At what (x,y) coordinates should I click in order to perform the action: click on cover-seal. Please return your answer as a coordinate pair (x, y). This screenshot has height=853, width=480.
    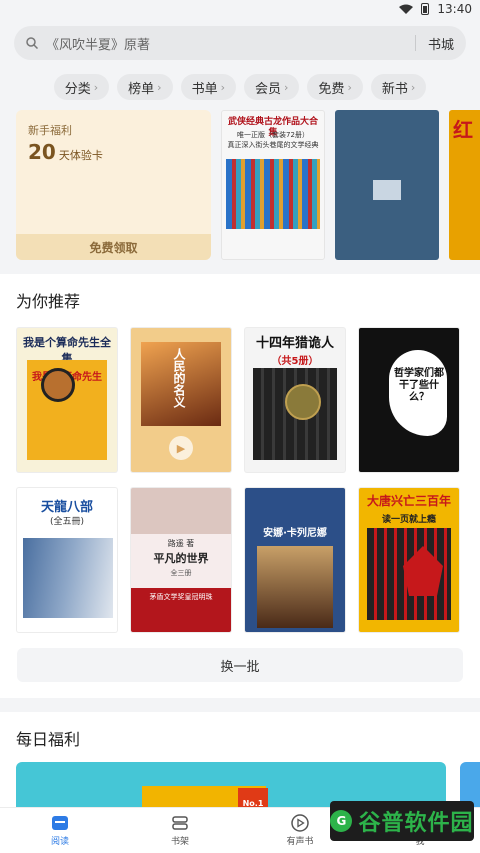
    Looking at the image, I should click on (303, 402).